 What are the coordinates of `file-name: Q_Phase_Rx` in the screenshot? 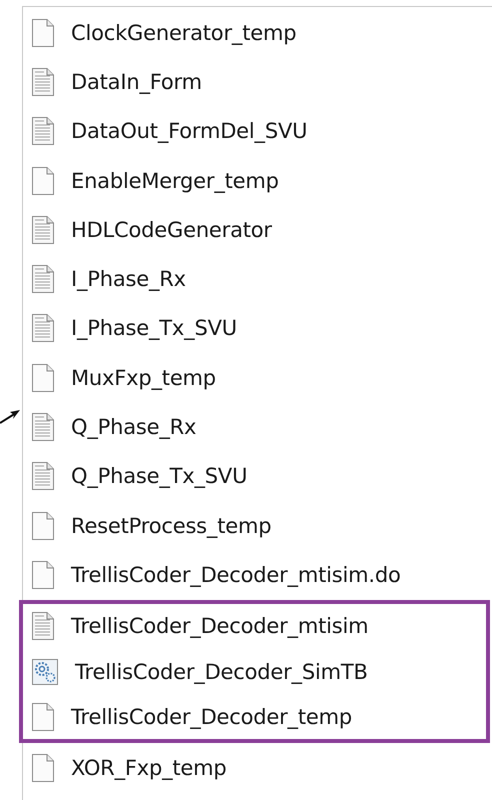 It's located at (133, 427).